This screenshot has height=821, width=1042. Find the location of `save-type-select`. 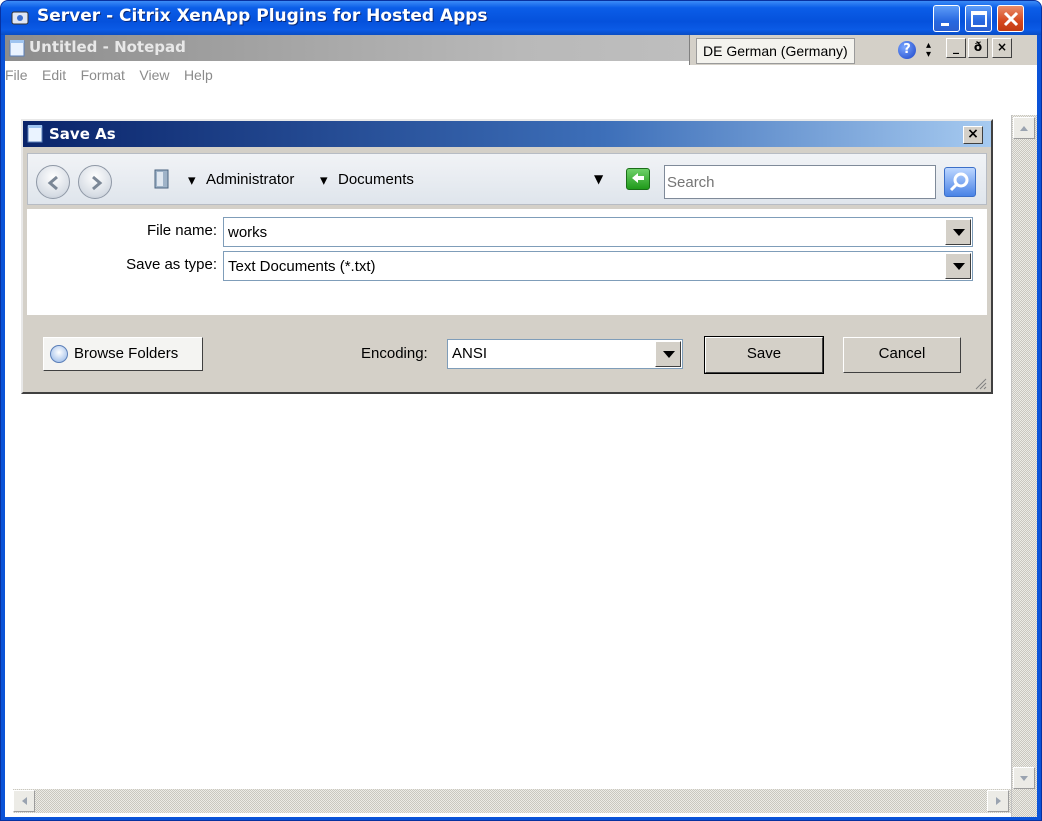

save-type-select is located at coordinates (598, 266).